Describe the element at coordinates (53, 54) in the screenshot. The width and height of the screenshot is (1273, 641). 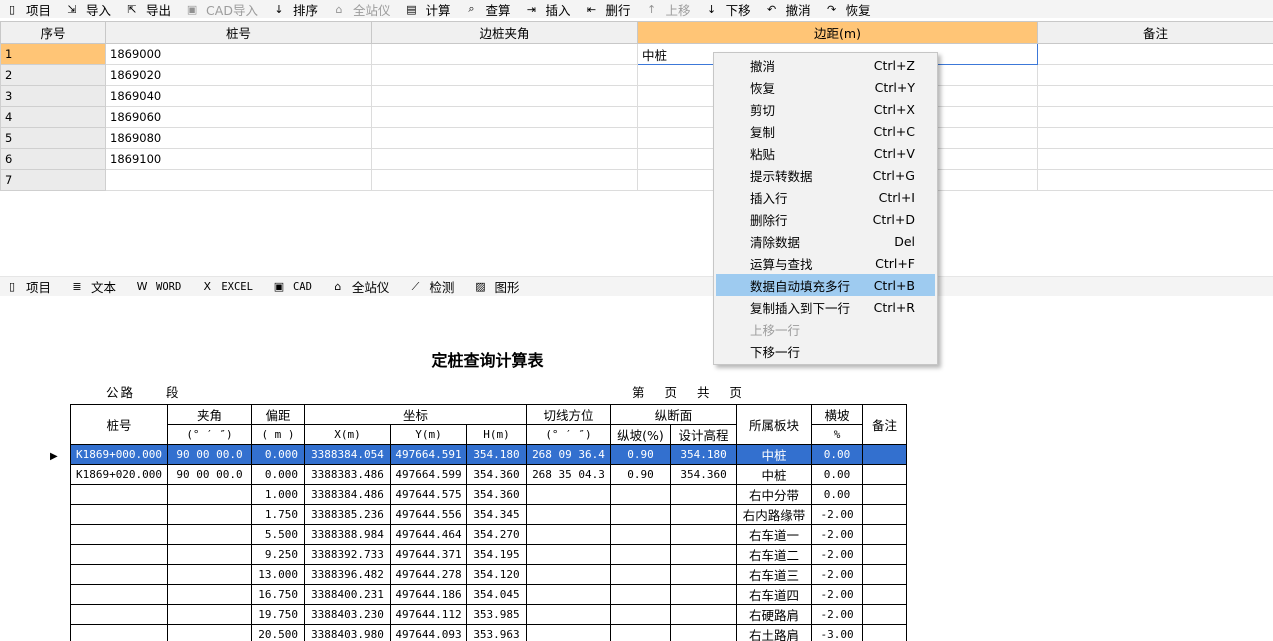
I see `grid-row-index: 1` at that location.